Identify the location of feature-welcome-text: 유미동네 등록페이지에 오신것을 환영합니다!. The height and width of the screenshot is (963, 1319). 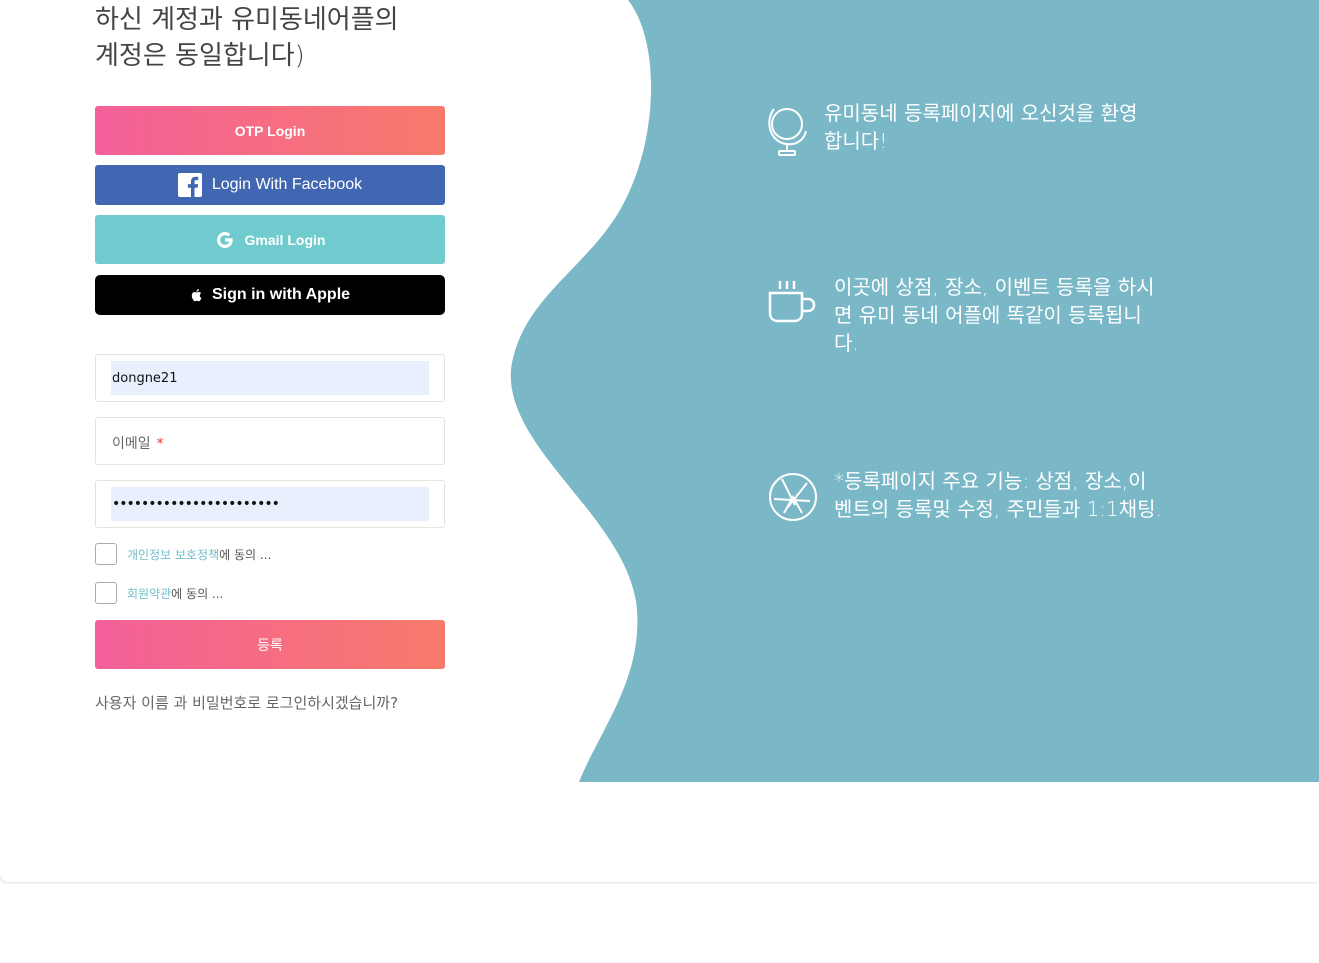
(981, 127).